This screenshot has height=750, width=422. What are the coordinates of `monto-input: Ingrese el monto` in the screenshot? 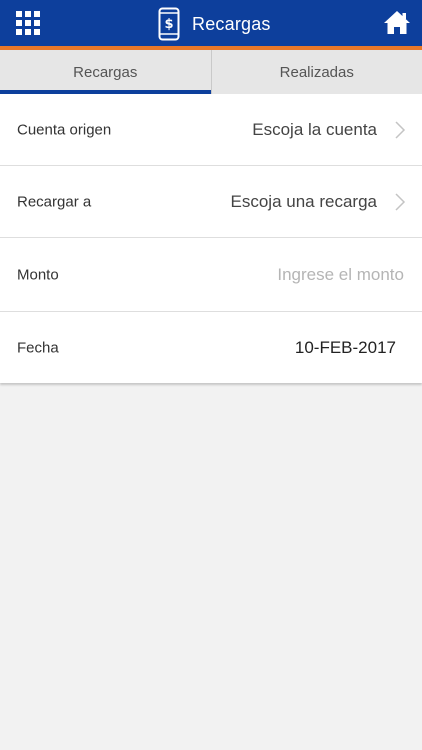 It's located at (340, 275).